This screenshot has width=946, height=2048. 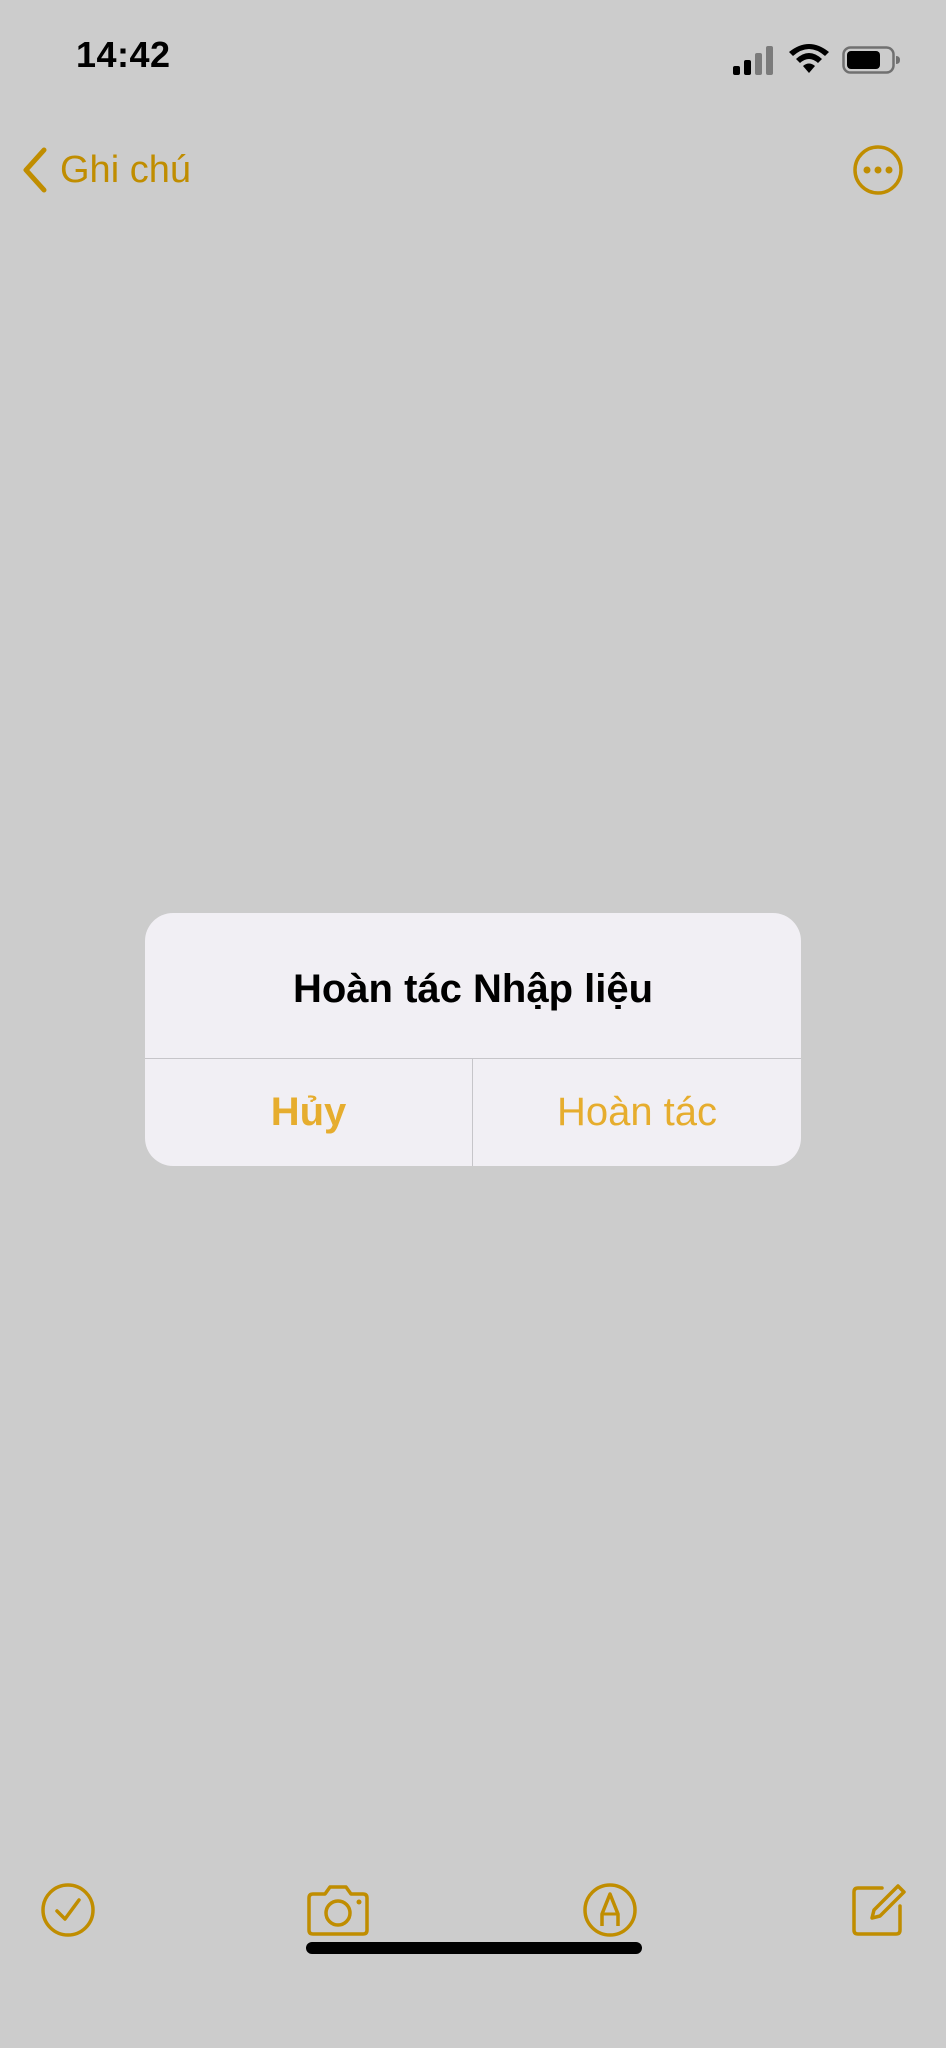 I want to click on home-indicator, so click(x=474, y=1948).